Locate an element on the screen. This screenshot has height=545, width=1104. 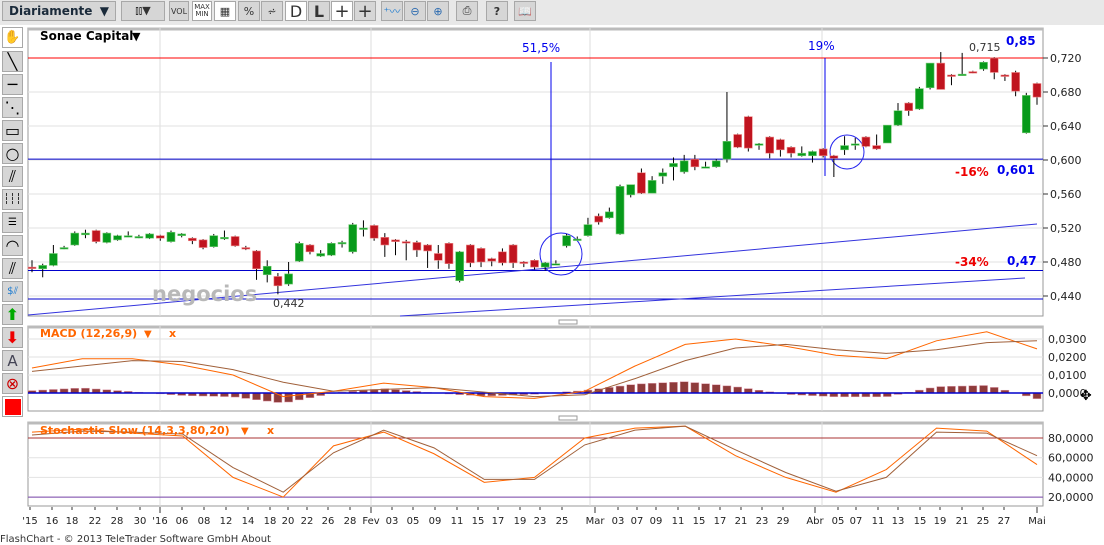
fibonacci-tool: ☰ is located at coordinates (12, 222).